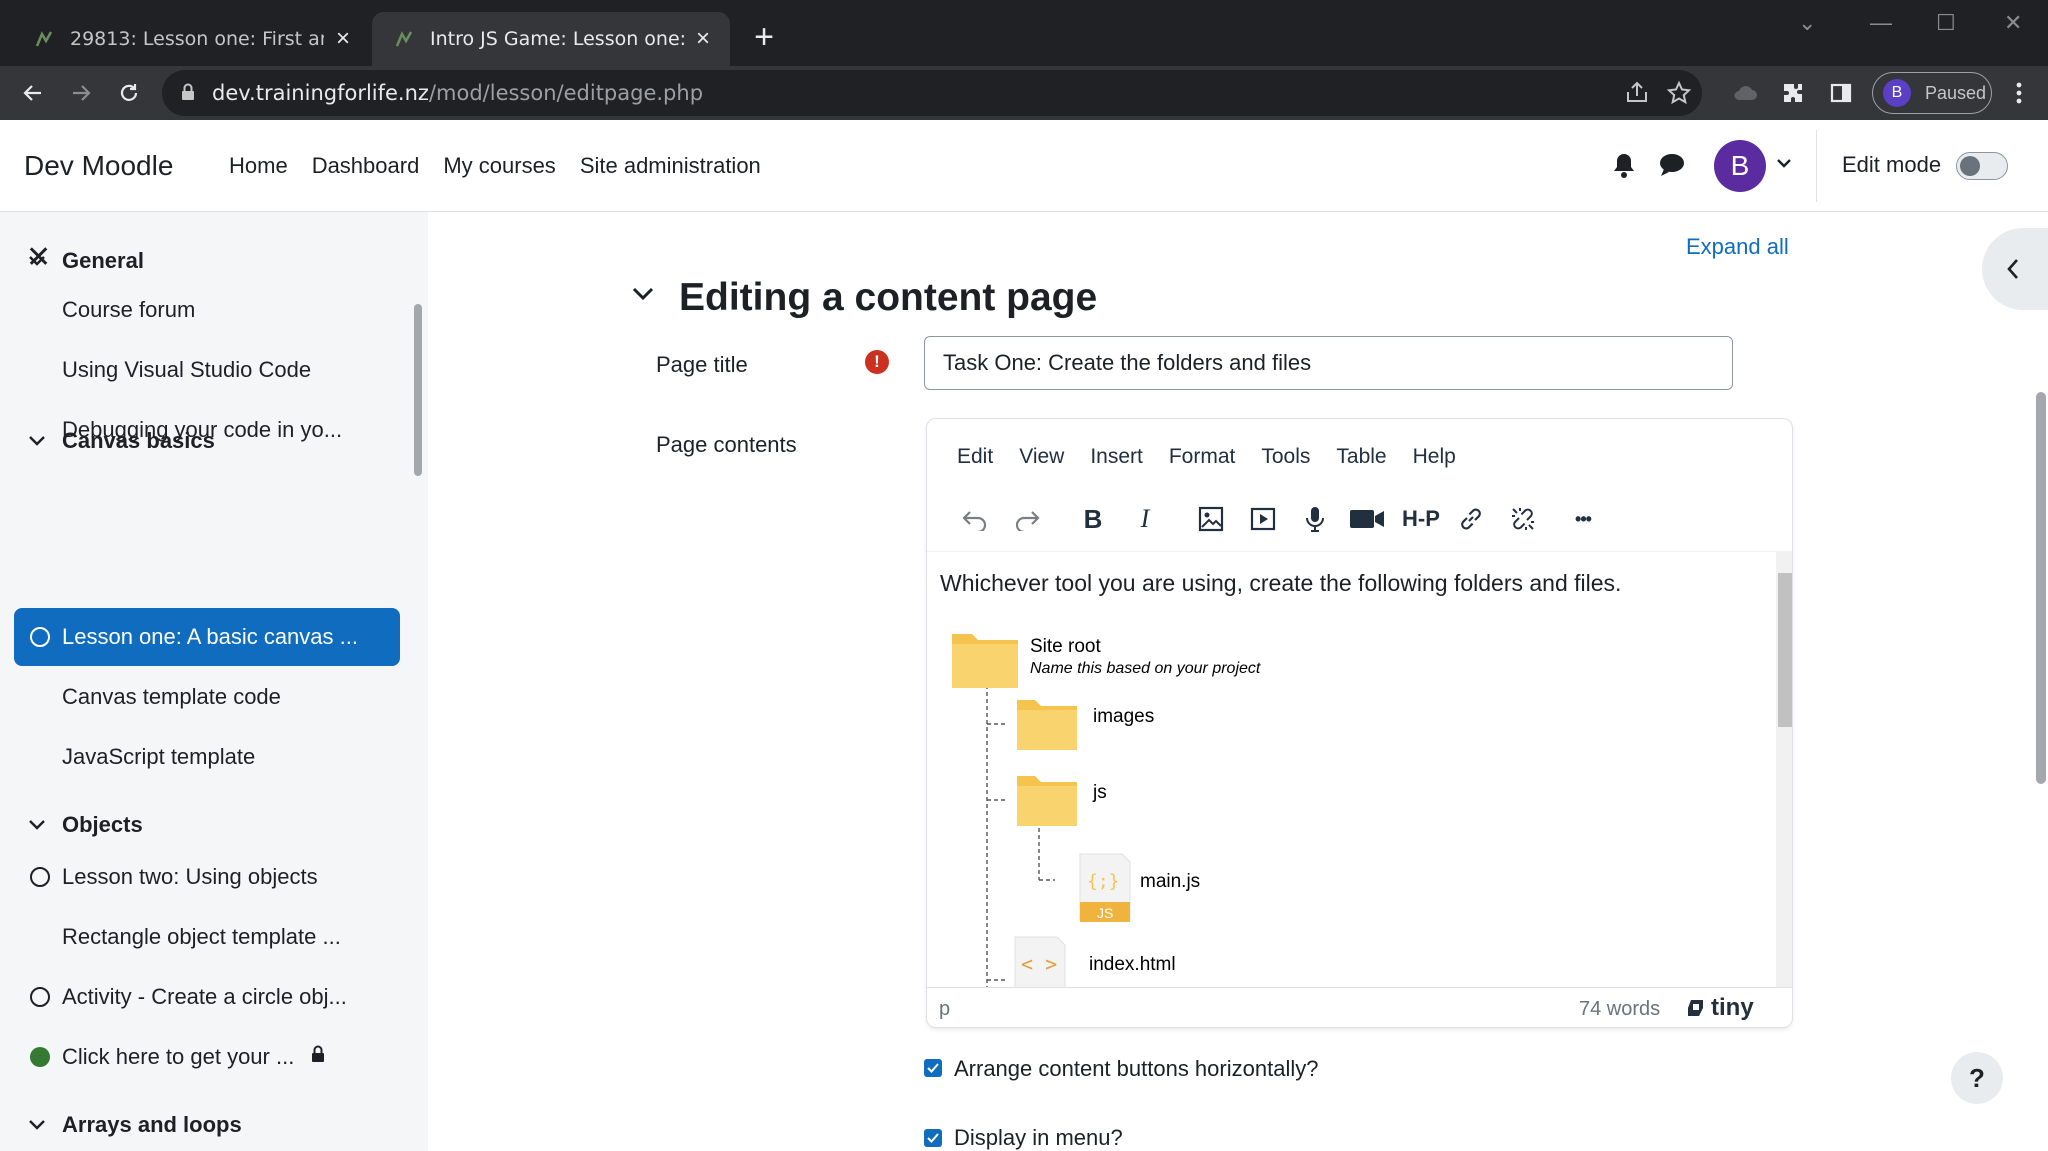 The image size is (2048, 1151). I want to click on browser-tab-inactive: 29813: Lesson one: First and seco ×, so click(191, 39).